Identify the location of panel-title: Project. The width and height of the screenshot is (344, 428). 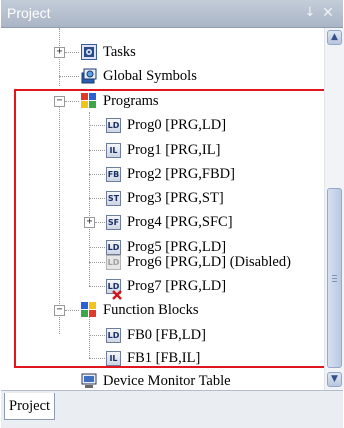
(29, 13).